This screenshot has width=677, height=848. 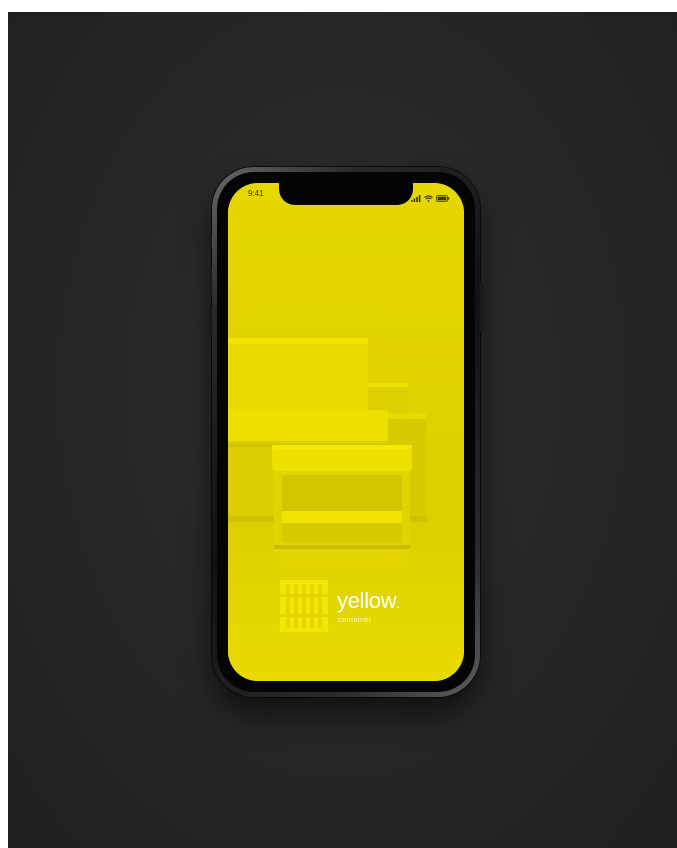 I want to click on power-button, so click(x=481, y=307).